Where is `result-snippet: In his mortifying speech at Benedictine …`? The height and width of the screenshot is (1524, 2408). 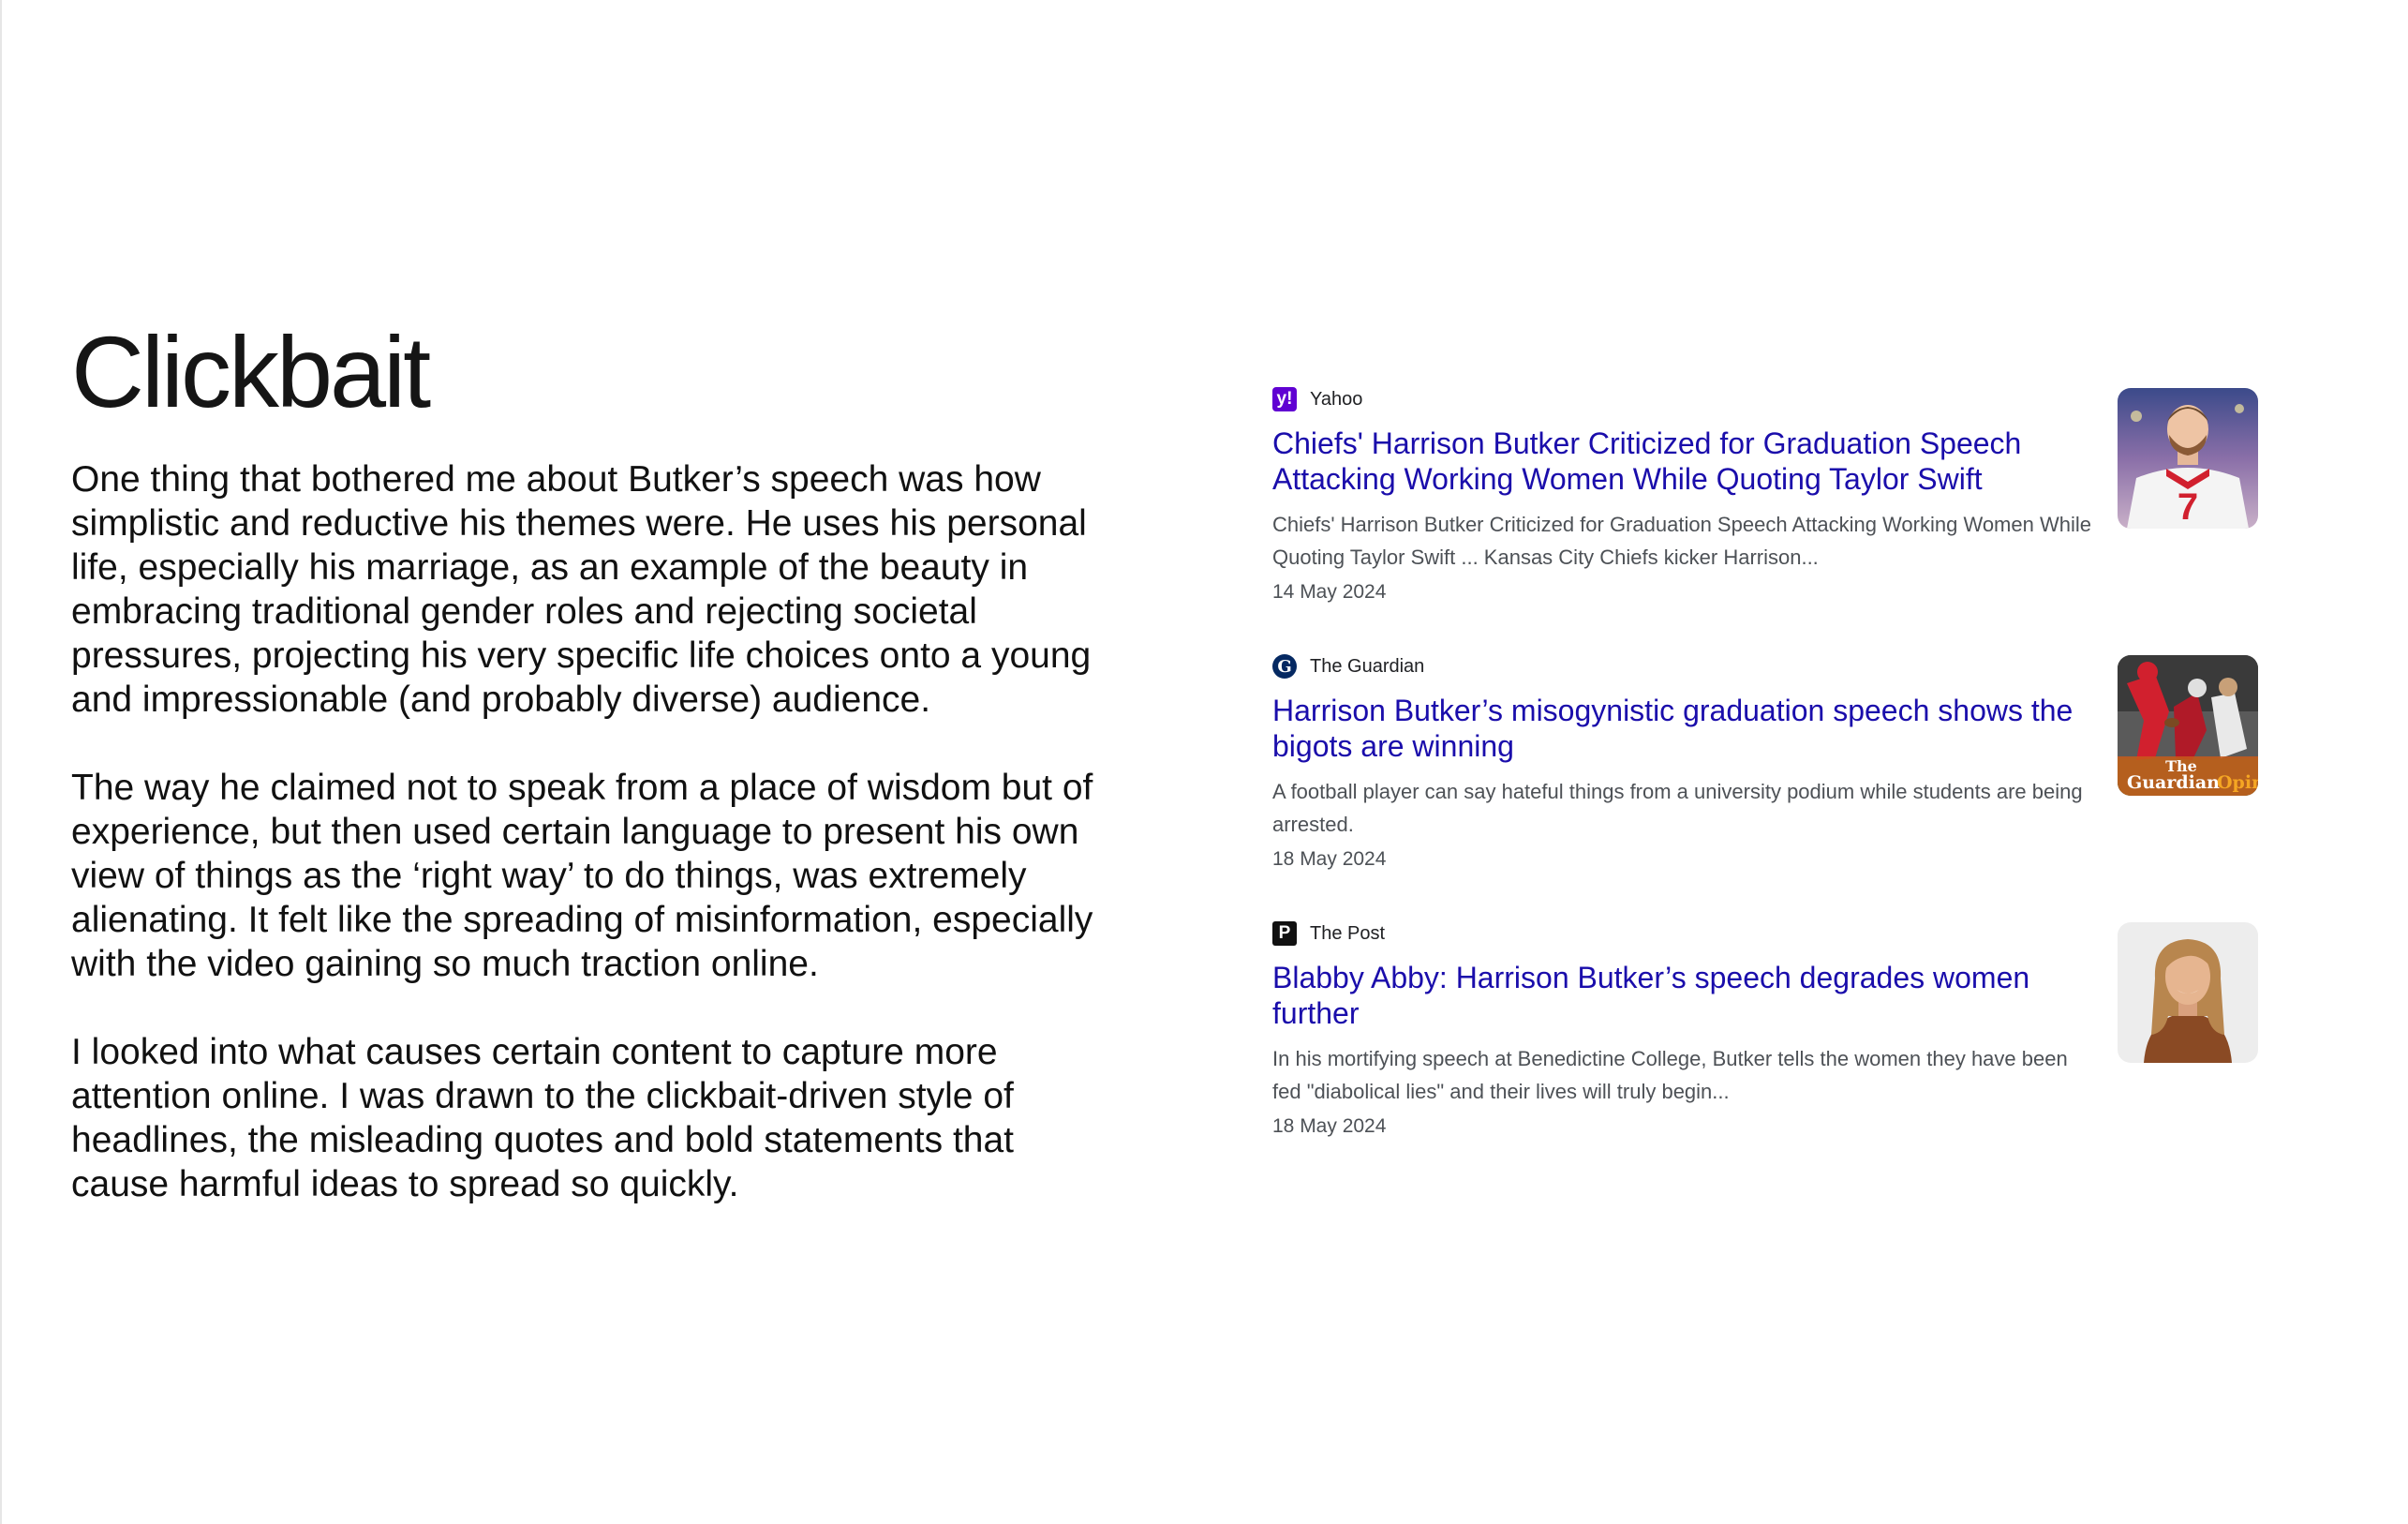 result-snippet: In his mortifying speech at Benedictine … is located at coordinates (1670, 1075).